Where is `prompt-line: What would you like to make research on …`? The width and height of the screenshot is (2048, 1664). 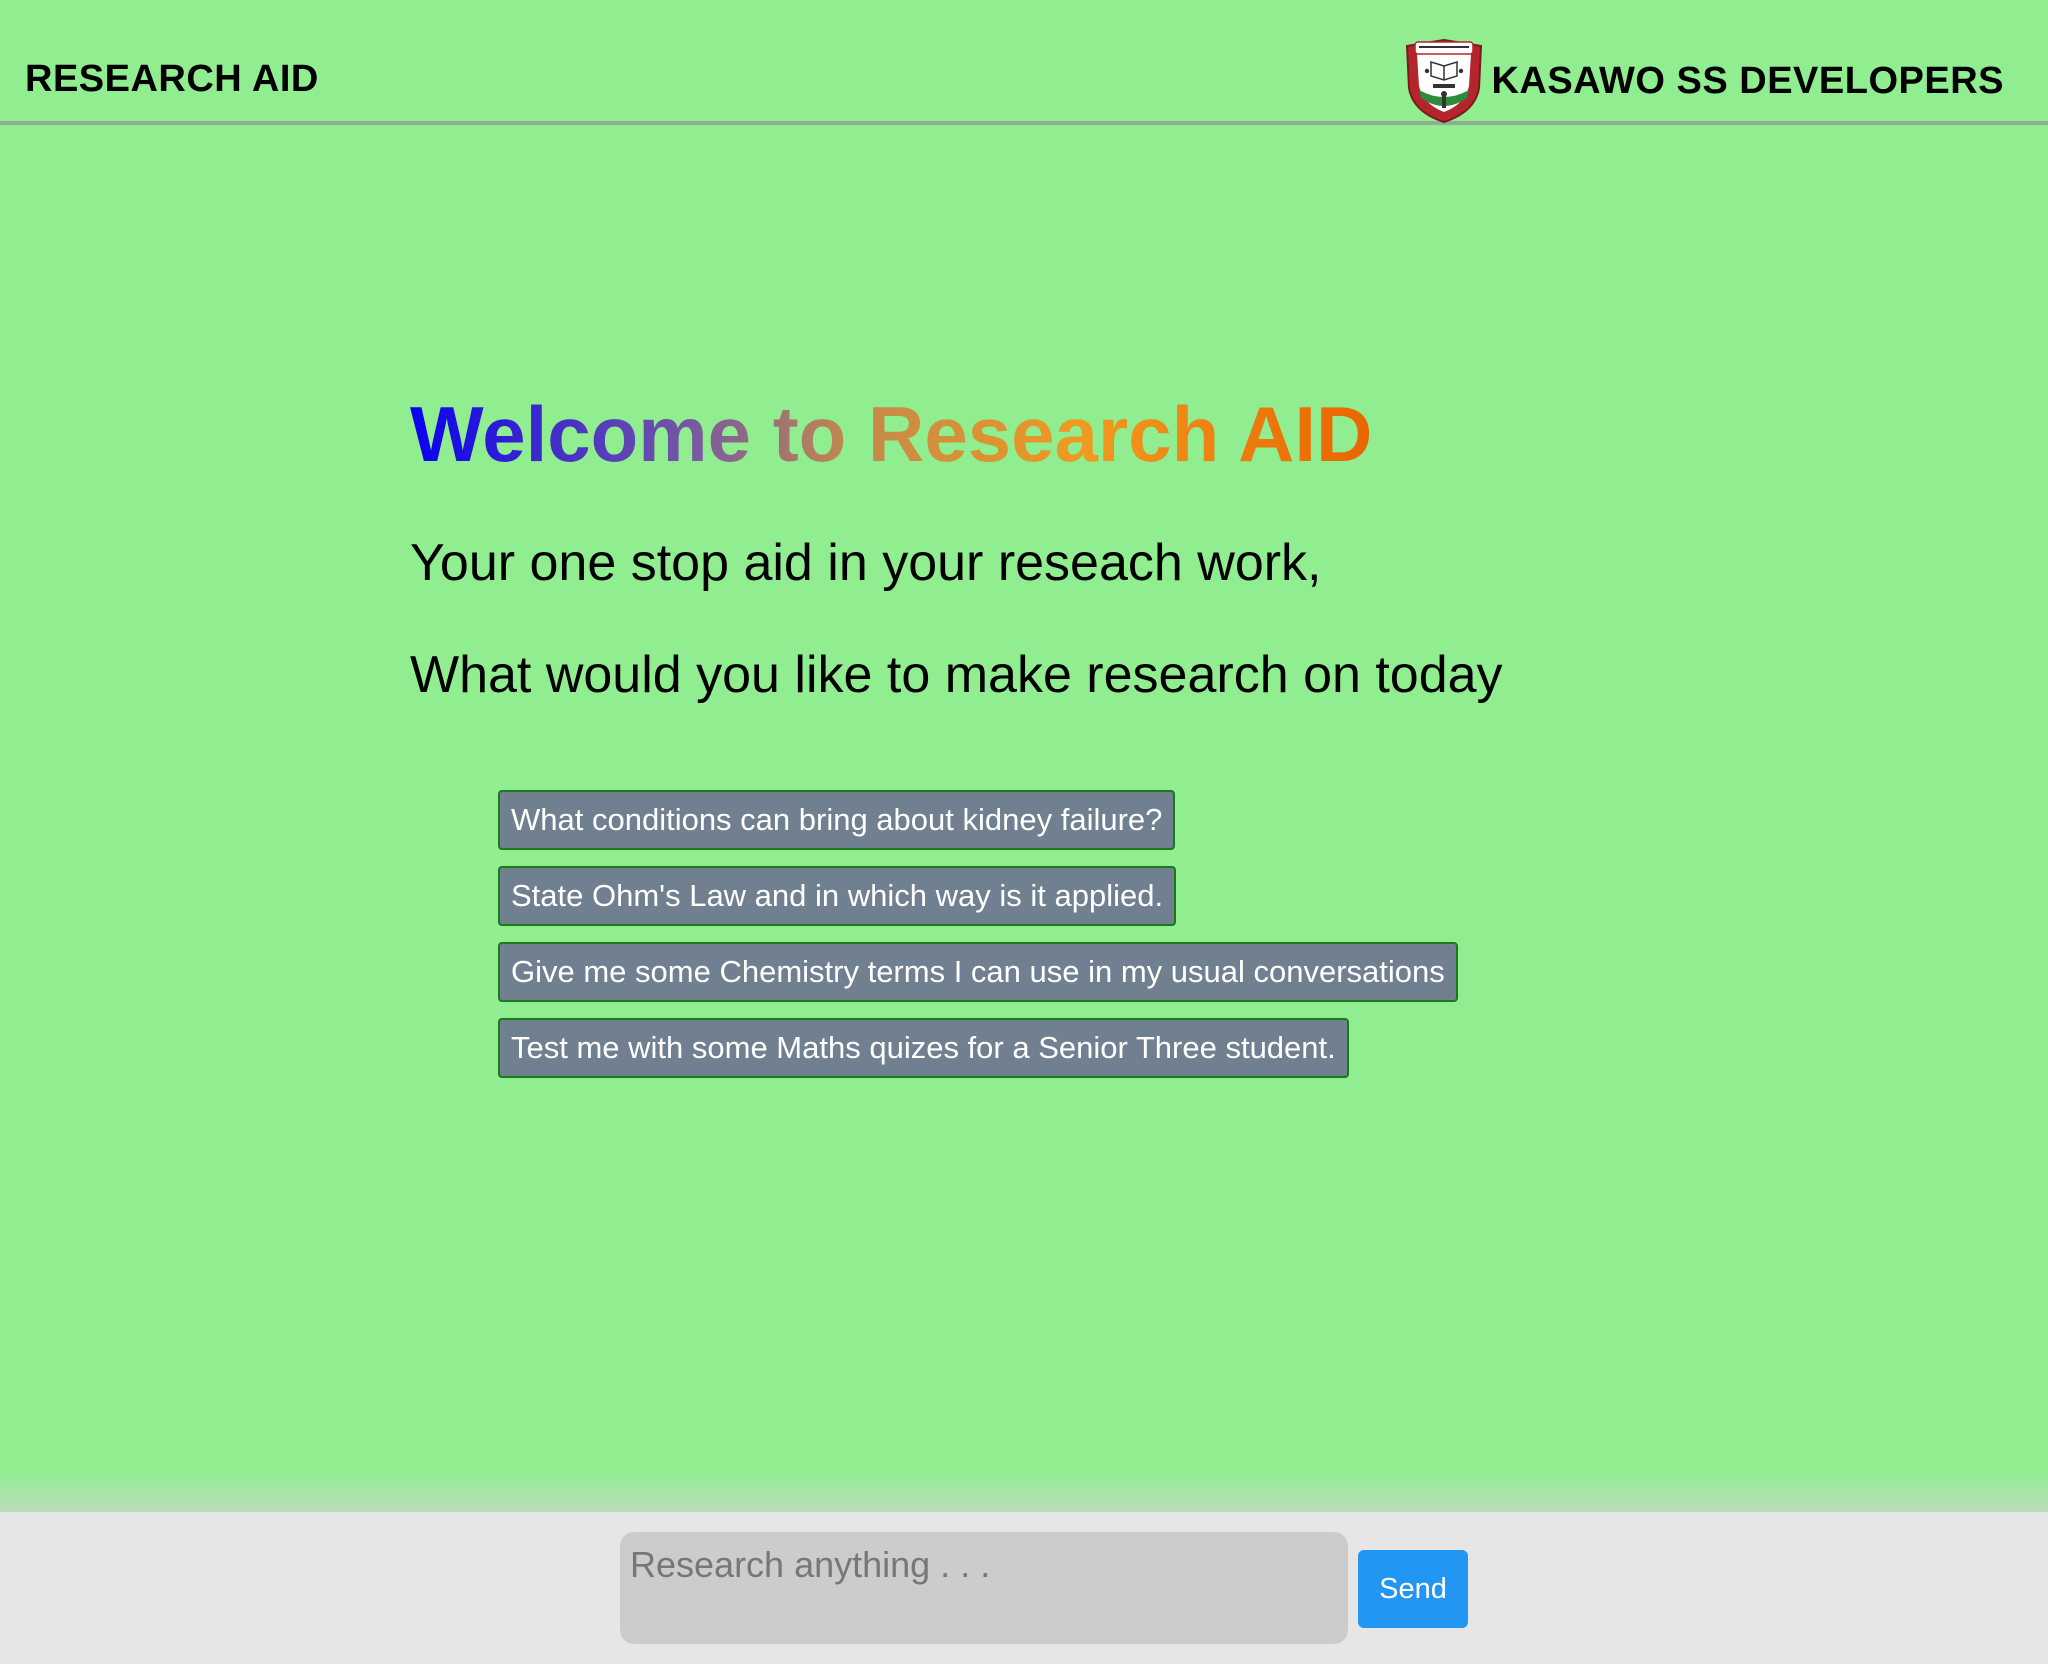 prompt-line: What would you like to make research on … is located at coordinates (956, 675).